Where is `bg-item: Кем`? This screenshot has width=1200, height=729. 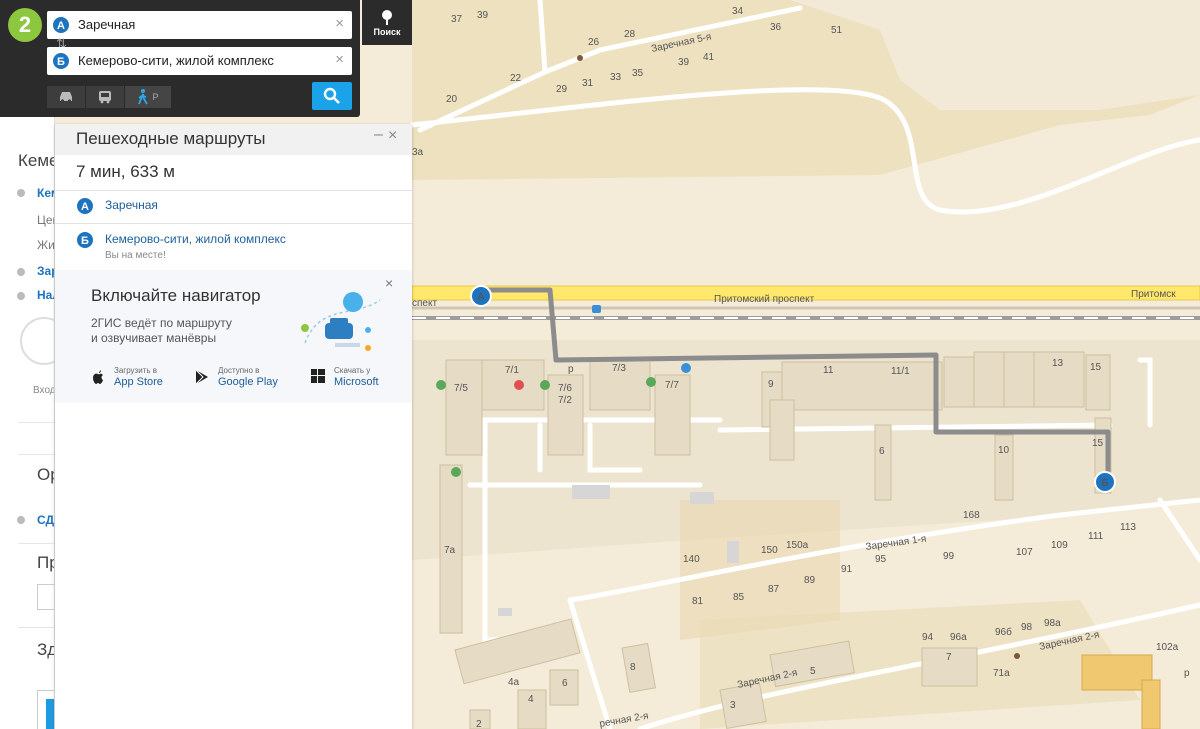 bg-item: Кем is located at coordinates (45, 193).